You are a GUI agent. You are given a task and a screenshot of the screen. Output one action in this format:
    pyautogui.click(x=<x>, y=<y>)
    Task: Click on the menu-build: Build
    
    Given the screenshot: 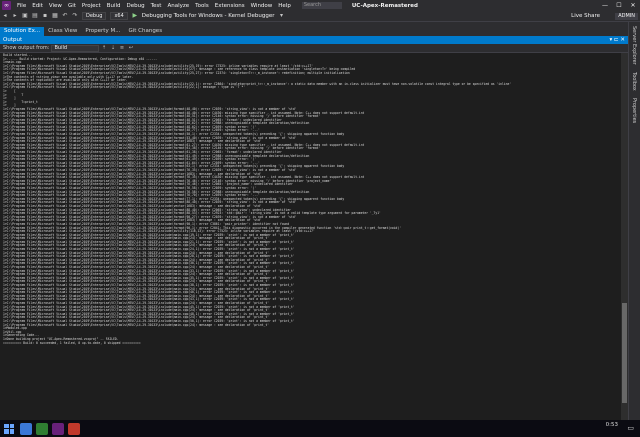 What is the action you would take?
    pyautogui.click(x=114, y=6)
    